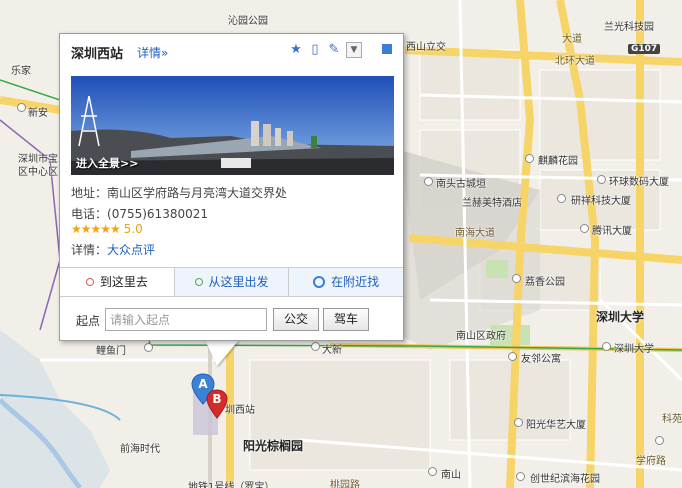  I want to click on map-label-yangguang: 阳光棕榈园, so click(273, 446).